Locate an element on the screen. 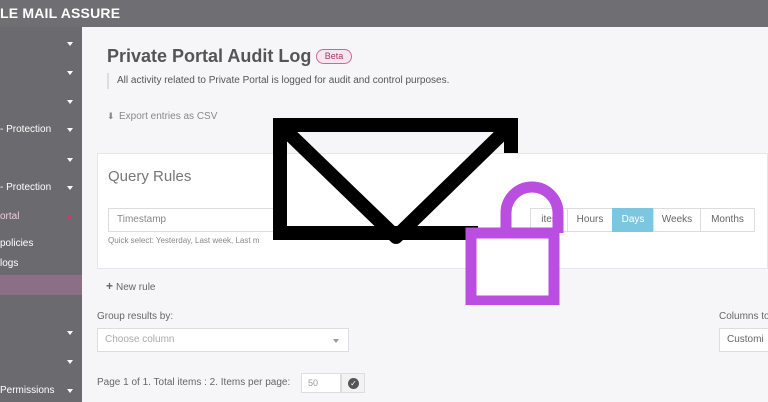  app-brand: LE MAIL ASSURE is located at coordinates (60, 13).